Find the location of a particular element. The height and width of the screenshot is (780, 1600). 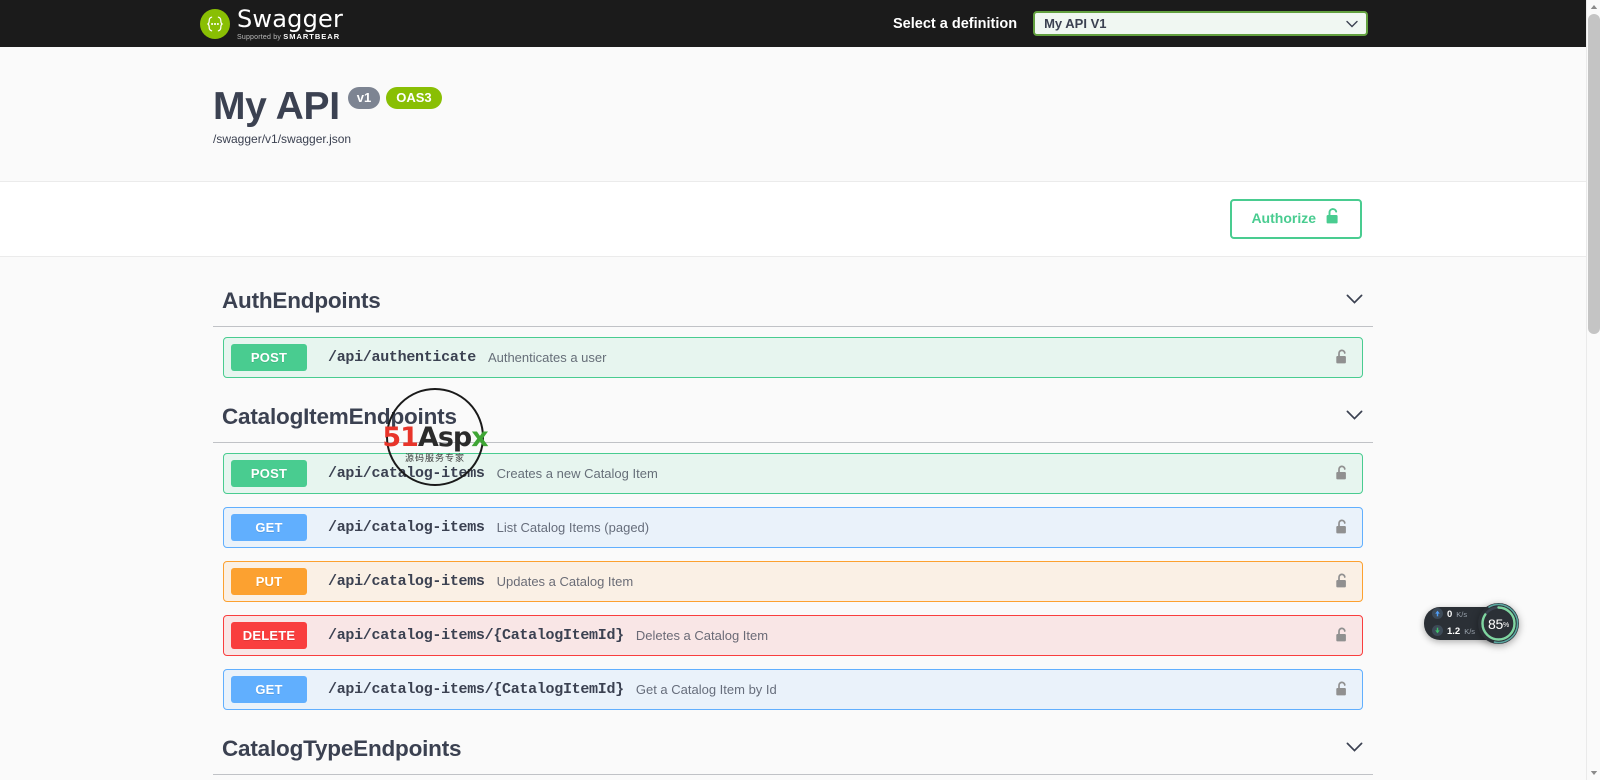

definition-selector-group: Select a definition My API V1 is located at coordinates (1131, 23).